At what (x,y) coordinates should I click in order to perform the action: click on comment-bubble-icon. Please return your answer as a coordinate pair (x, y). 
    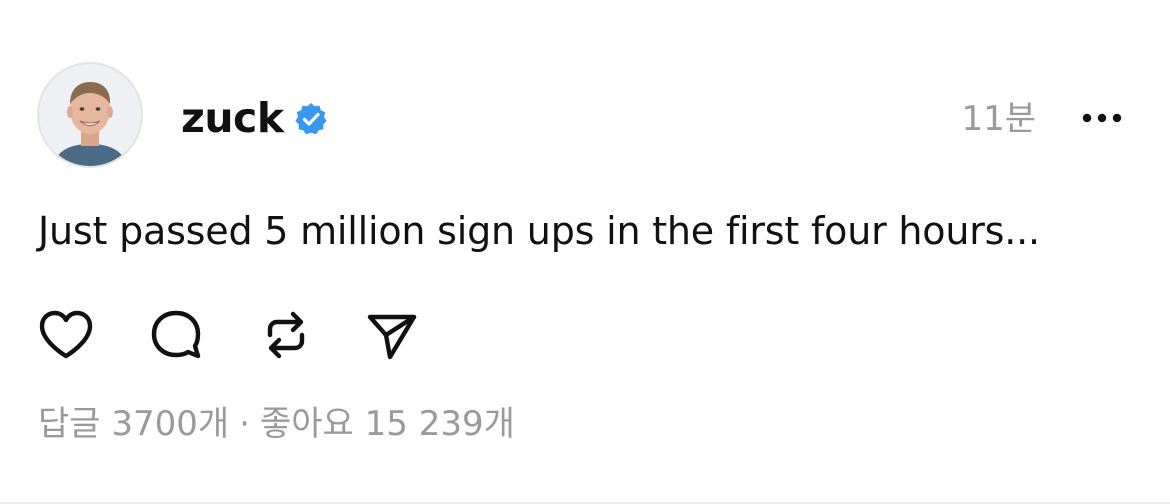
    Looking at the image, I should click on (176, 335).